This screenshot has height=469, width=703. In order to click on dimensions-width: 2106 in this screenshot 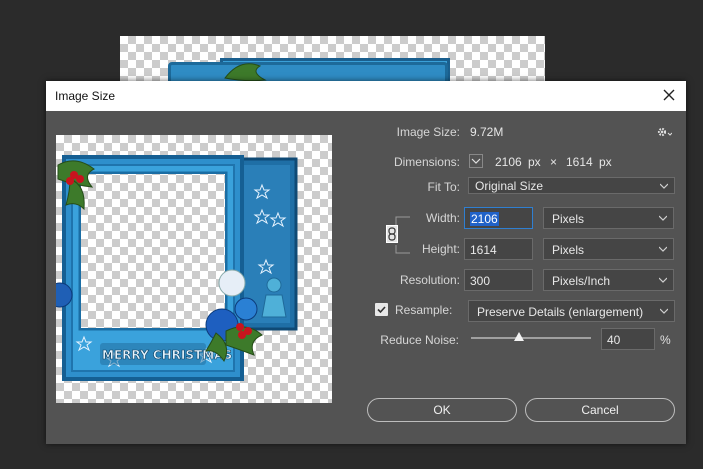, I will do `click(508, 162)`.